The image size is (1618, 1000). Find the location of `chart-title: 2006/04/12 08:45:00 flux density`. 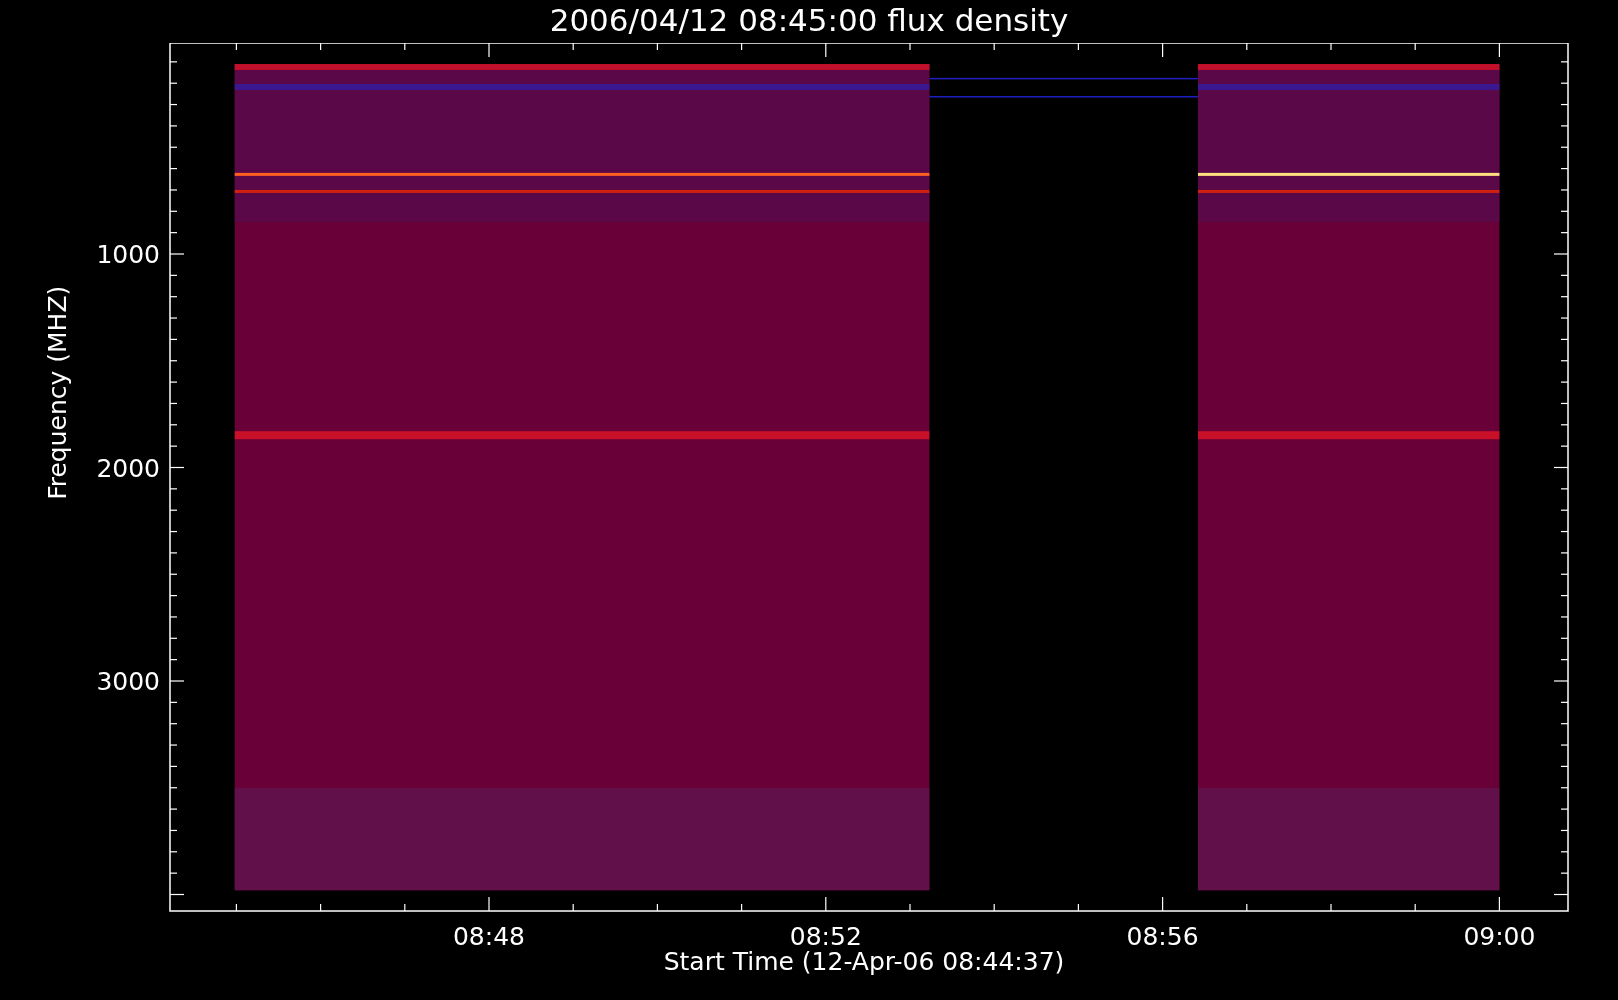

chart-title: 2006/04/12 08:45:00 flux density is located at coordinates (809, 20).